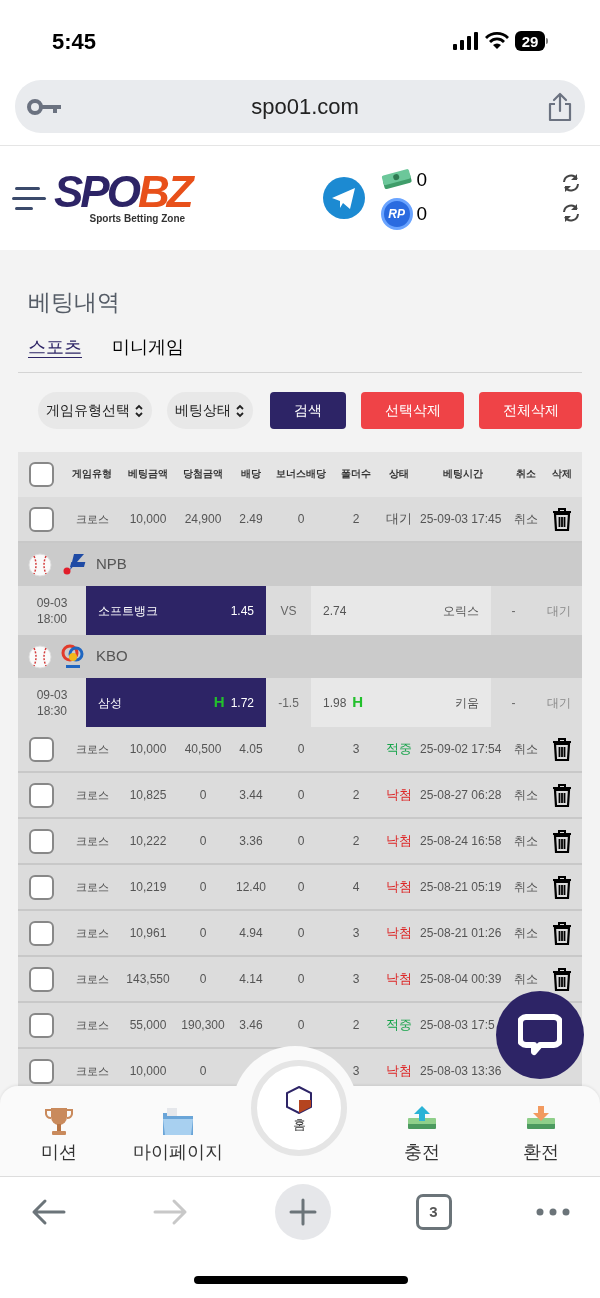 This screenshot has height=1298, width=600. I want to click on tab: 스포츠, so click(55, 347).